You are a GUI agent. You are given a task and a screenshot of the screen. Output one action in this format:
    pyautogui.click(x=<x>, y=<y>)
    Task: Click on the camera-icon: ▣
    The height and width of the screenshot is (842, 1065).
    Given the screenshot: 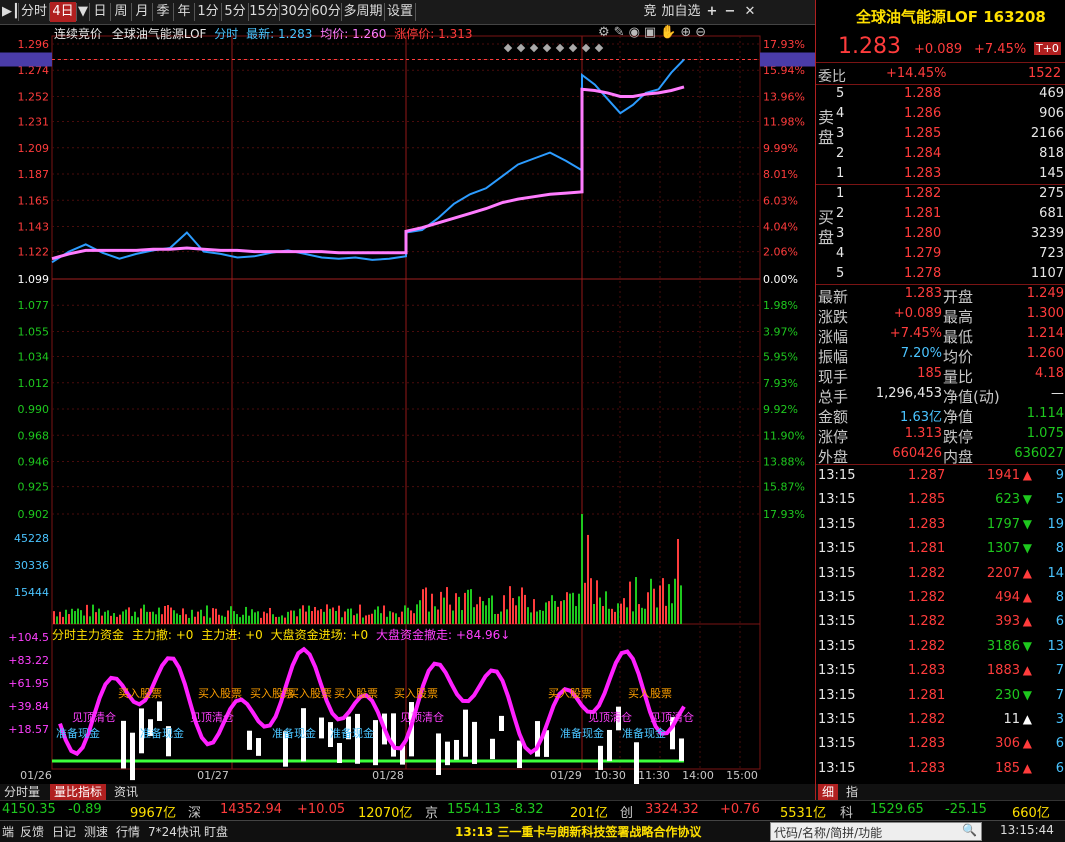 What is the action you would take?
    pyautogui.click(x=652, y=32)
    